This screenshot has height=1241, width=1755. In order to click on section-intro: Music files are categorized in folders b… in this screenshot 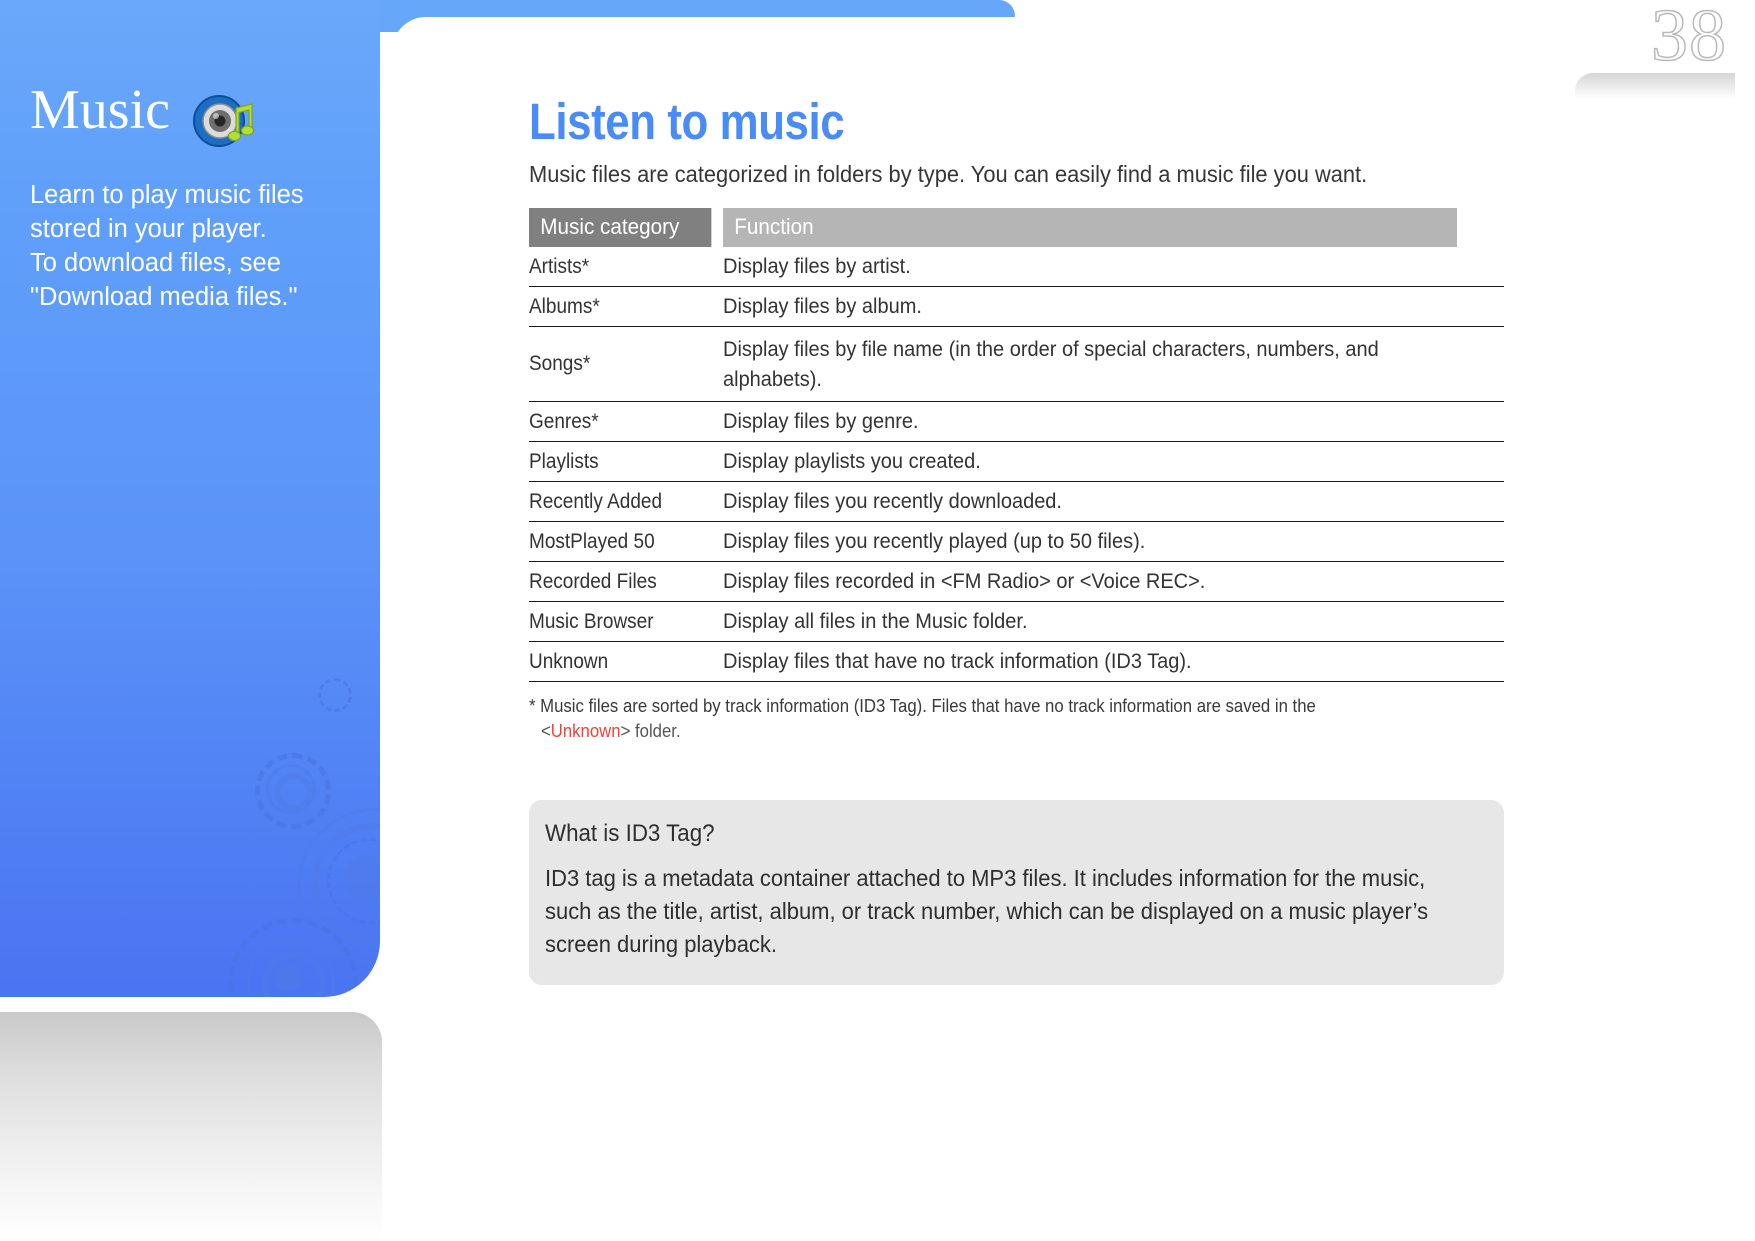, I will do `click(948, 173)`.